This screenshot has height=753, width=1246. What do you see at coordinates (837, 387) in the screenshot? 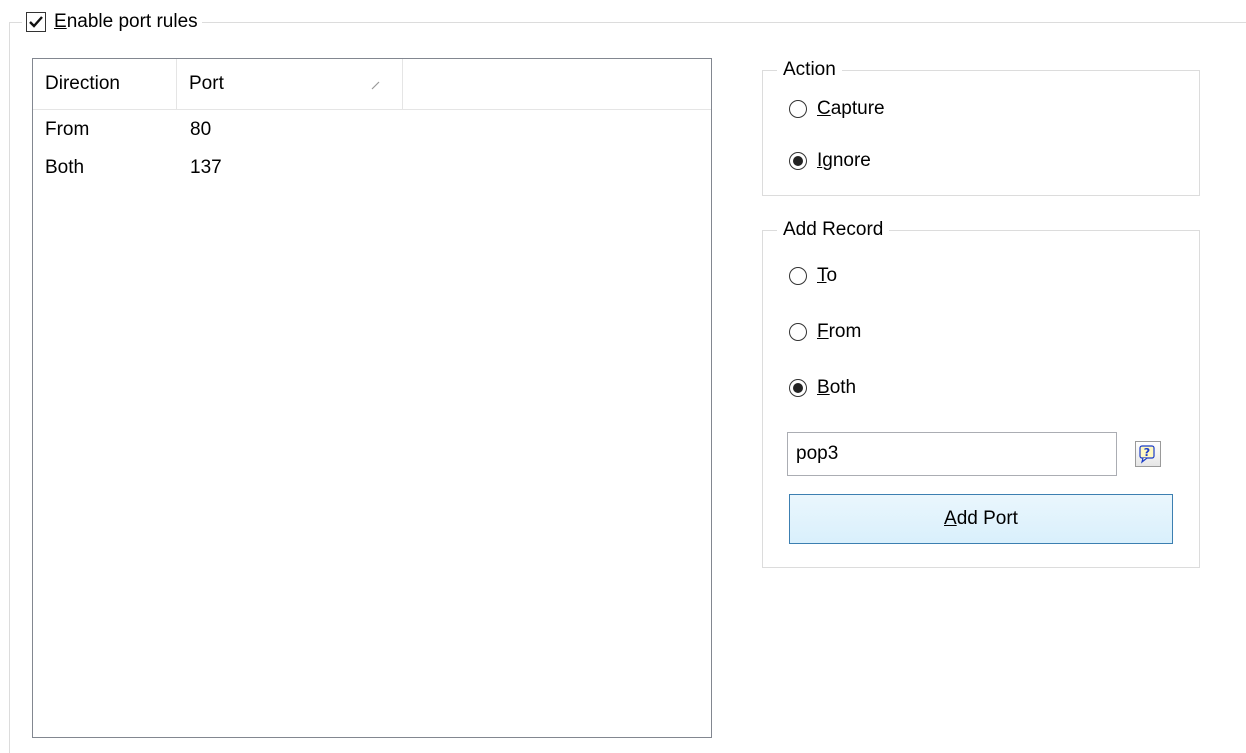
I see `radio-label: Both` at bounding box center [837, 387].